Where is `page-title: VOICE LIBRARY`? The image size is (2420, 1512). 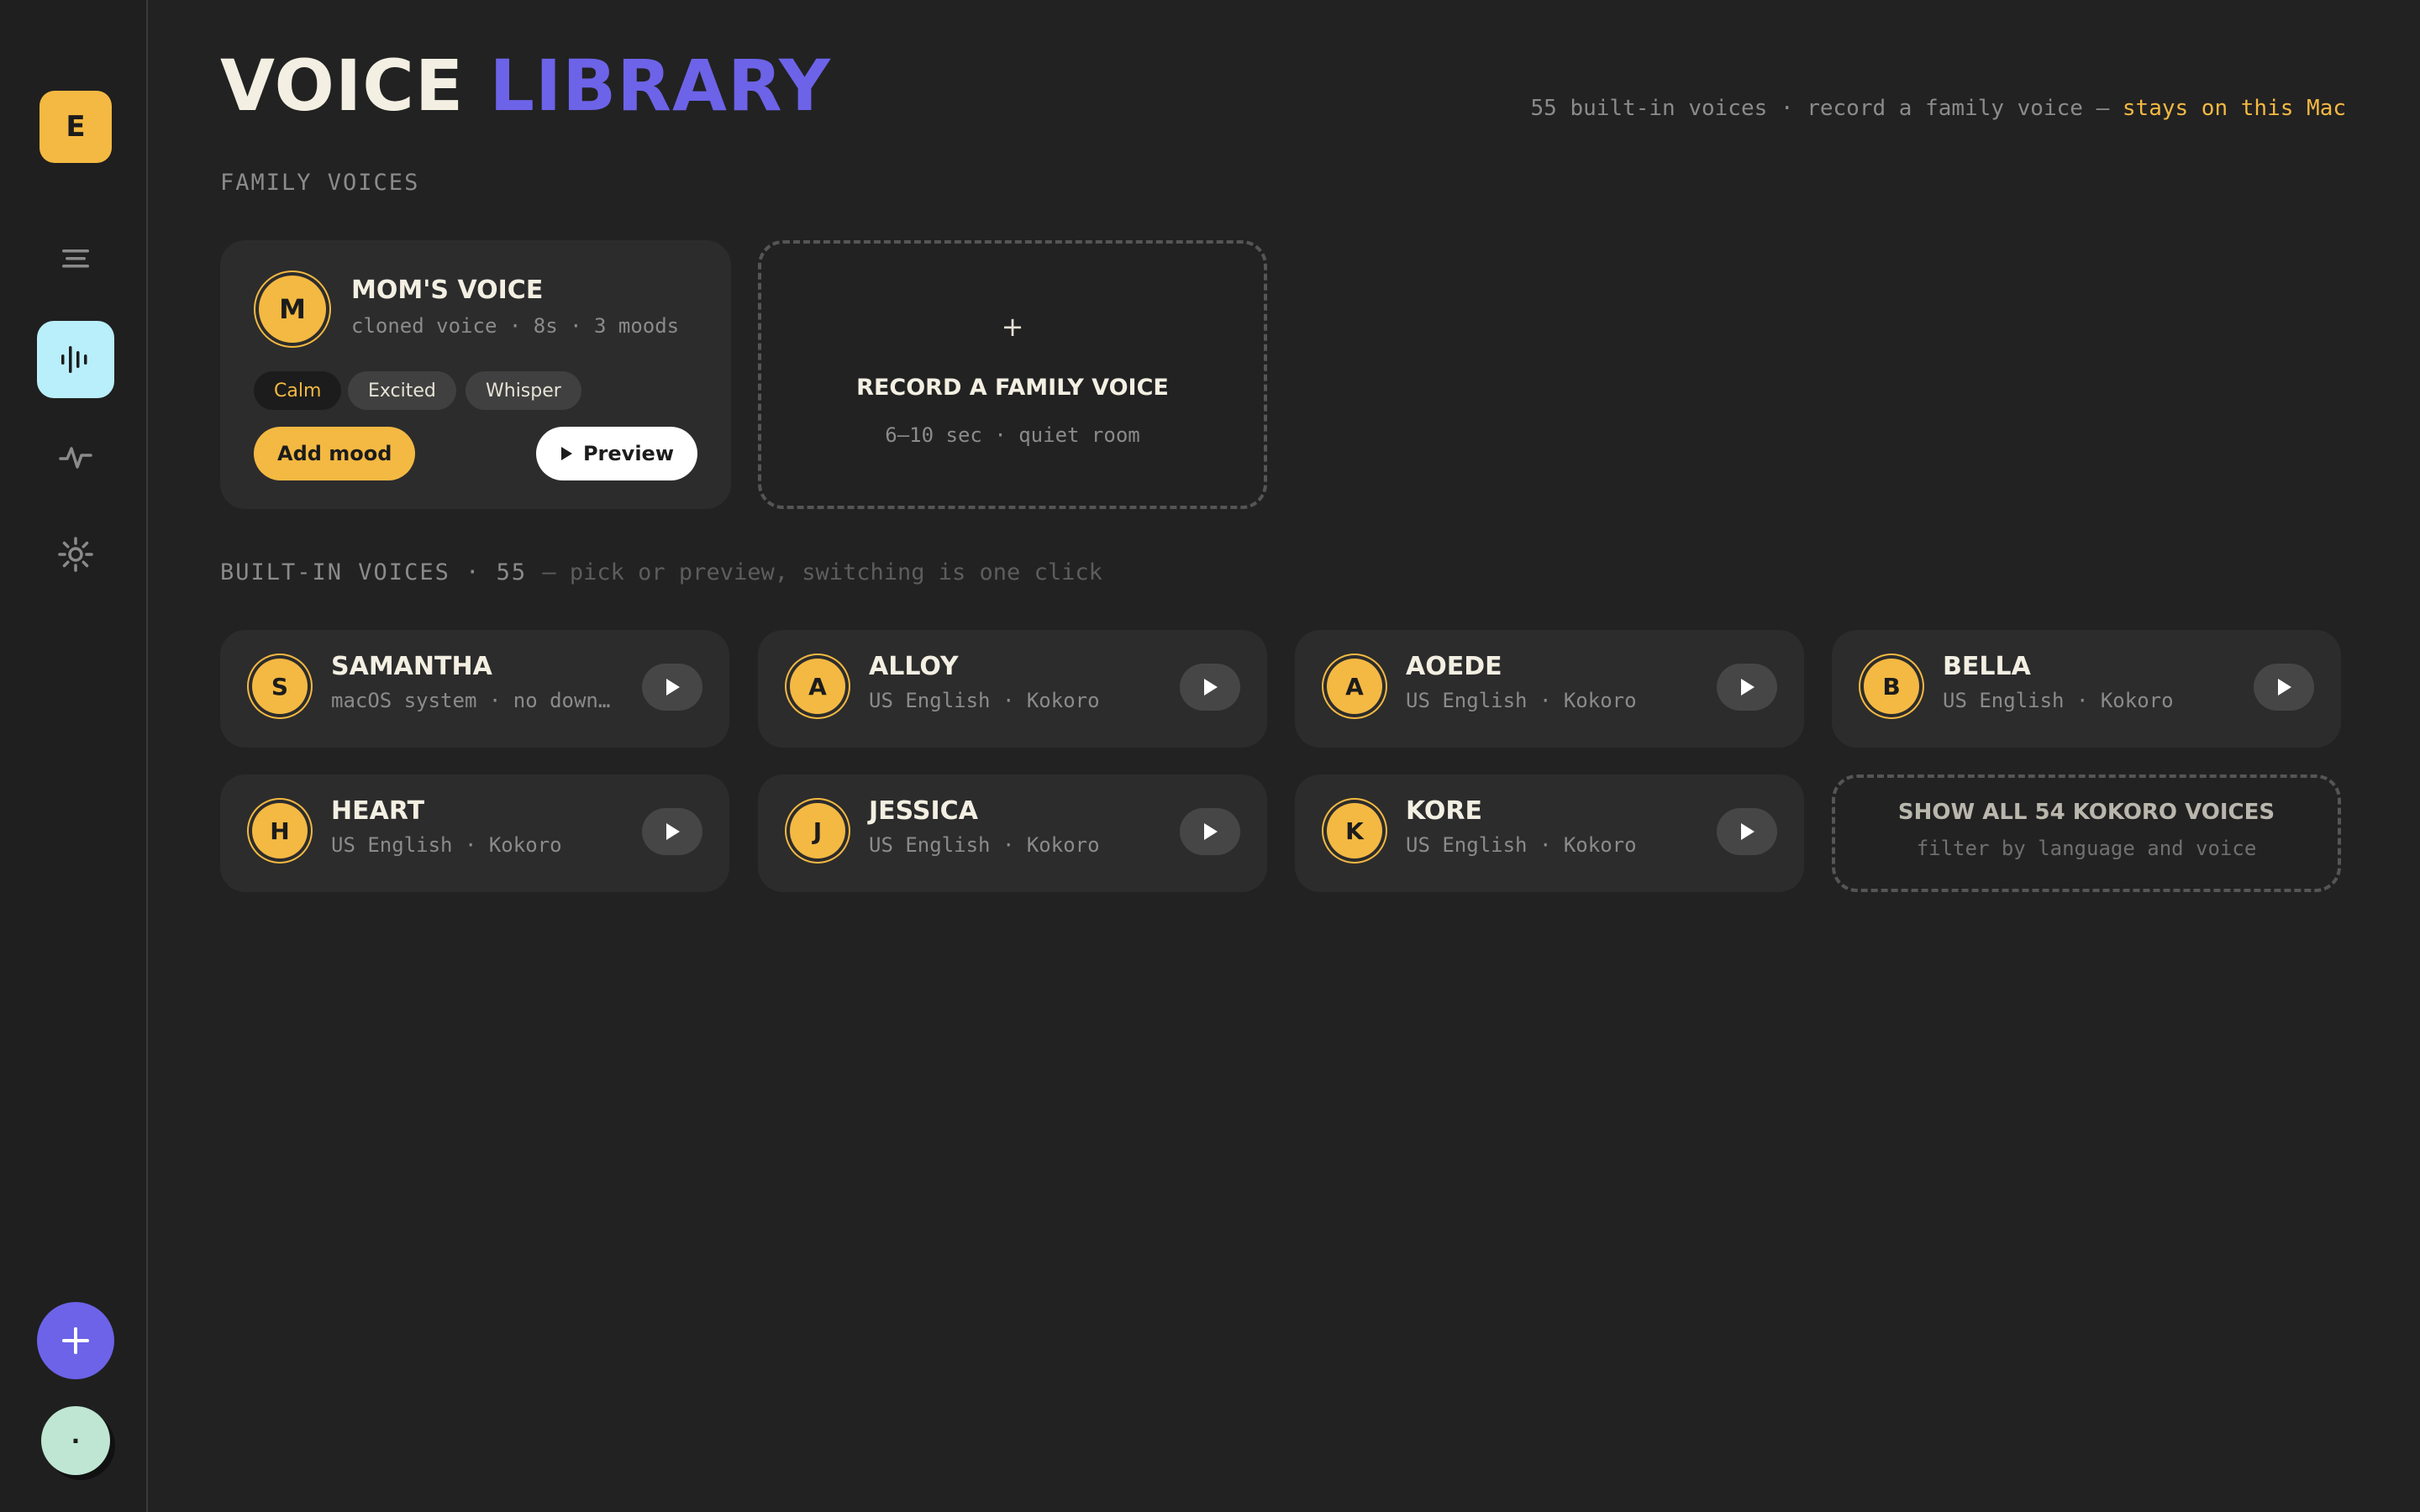
page-title: VOICE LIBRARY is located at coordinates (525, 86).